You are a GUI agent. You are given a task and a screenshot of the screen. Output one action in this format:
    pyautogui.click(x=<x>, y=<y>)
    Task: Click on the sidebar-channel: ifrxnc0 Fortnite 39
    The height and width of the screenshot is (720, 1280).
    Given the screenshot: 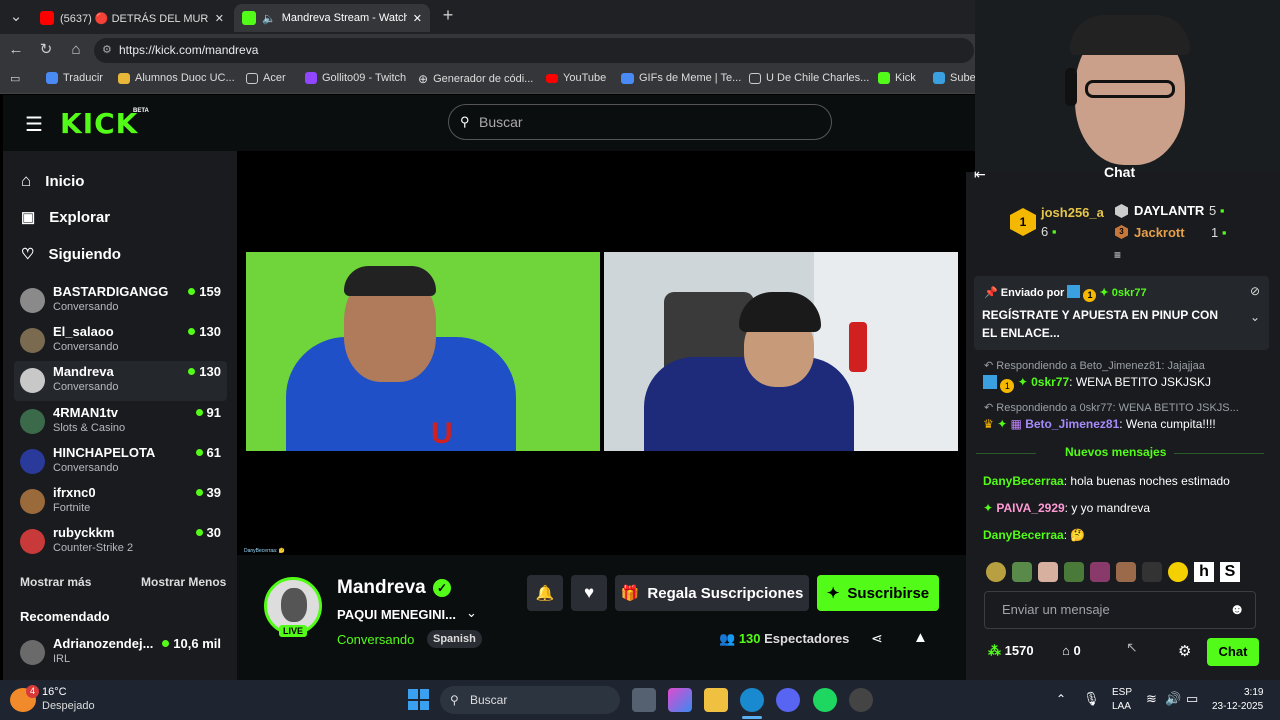 What is the action you would take?
    pyautogui.click(x=120, y=502)
    